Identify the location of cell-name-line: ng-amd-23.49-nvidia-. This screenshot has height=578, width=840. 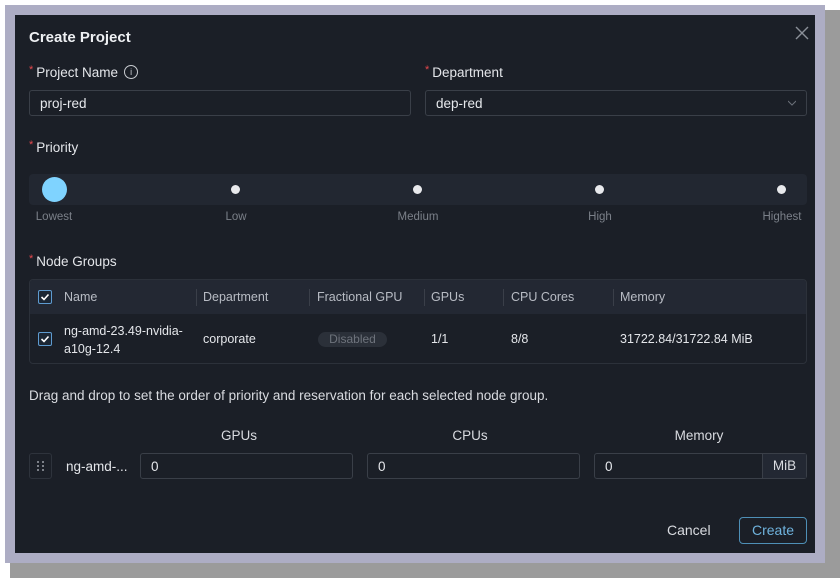
(123, 331).